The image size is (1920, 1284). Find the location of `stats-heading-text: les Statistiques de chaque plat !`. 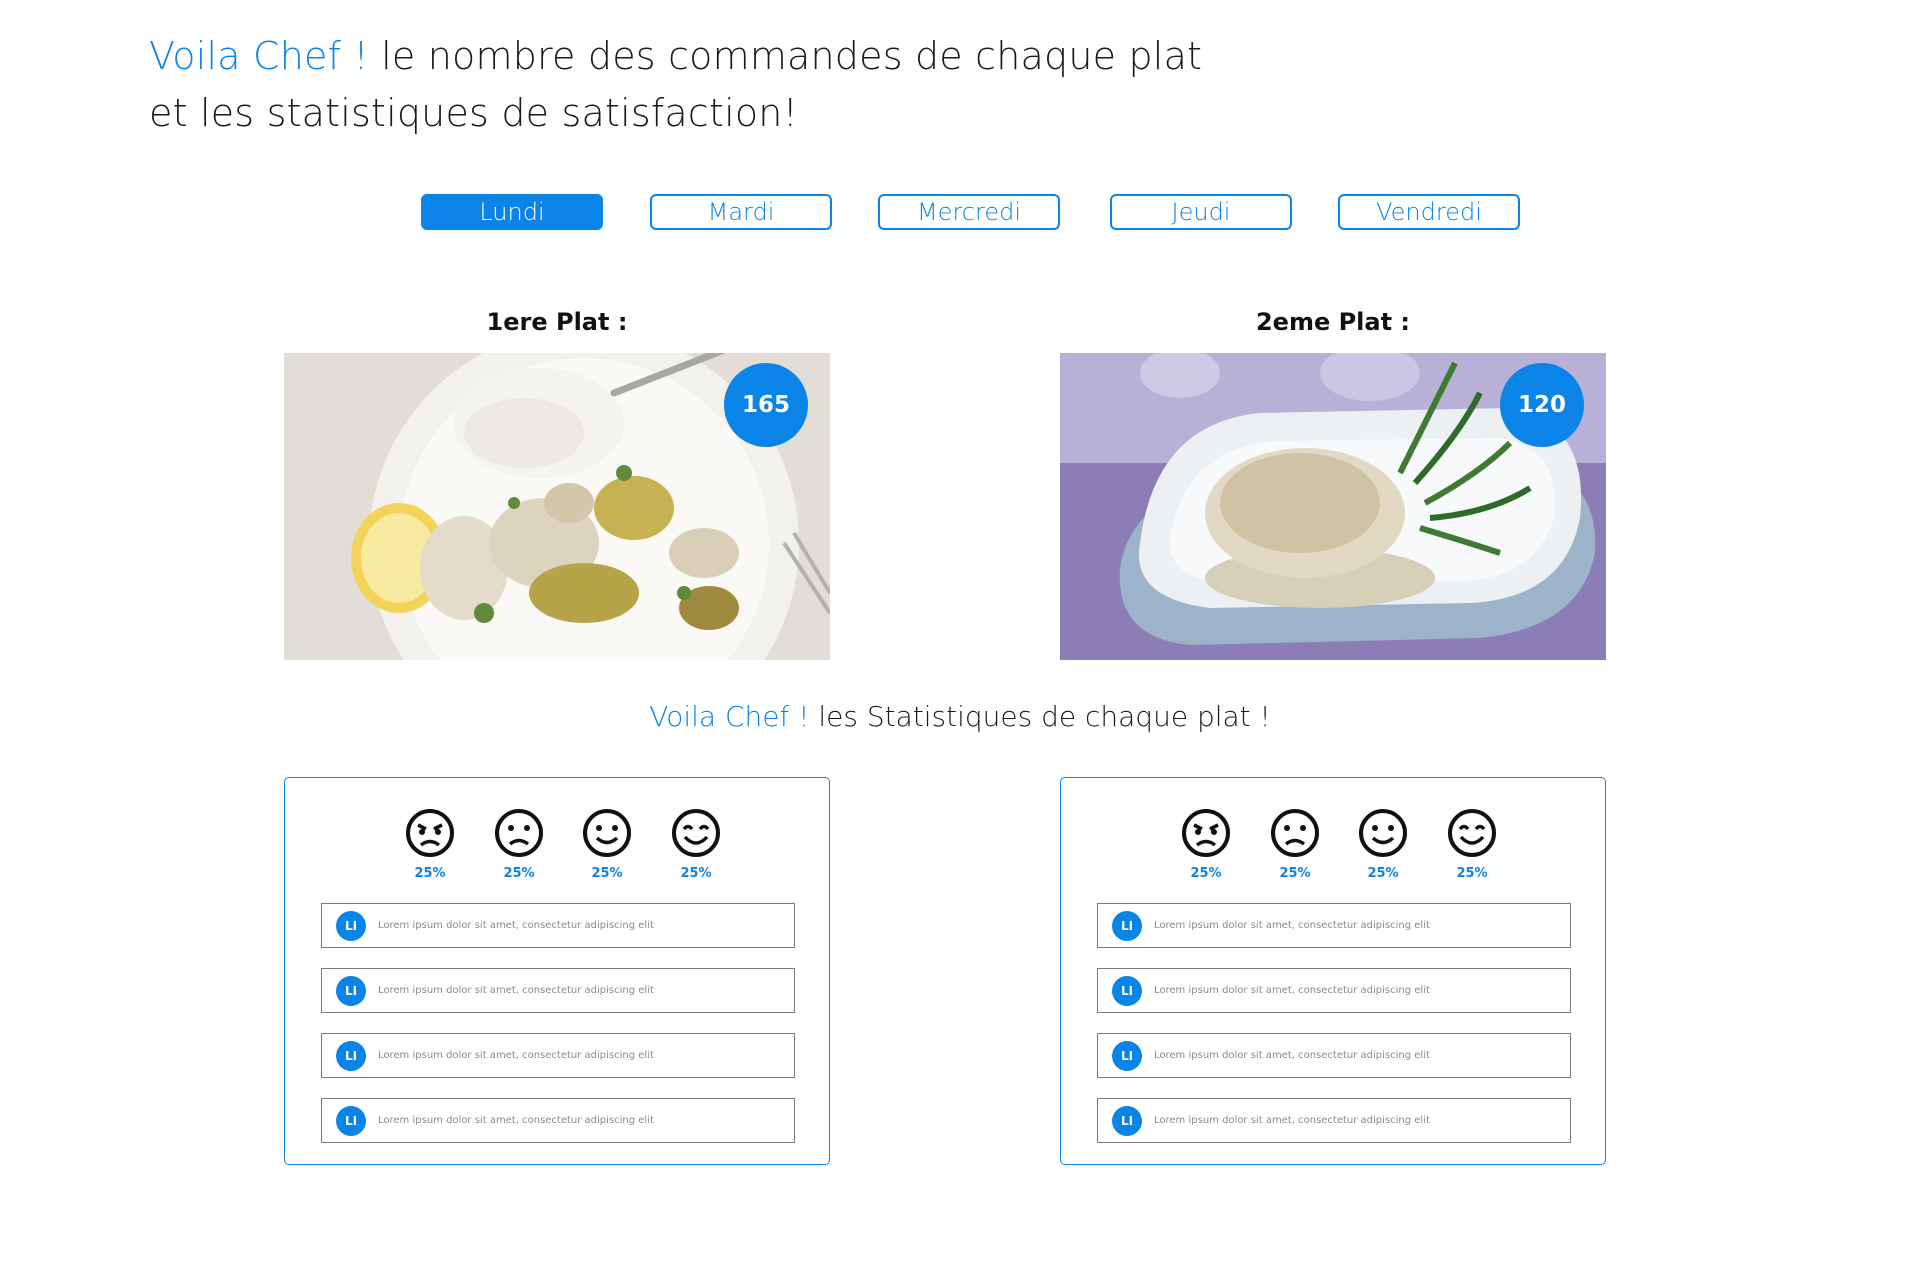

stats-heading-text: les Statistiques de chaque plat ! is located at coordinates (1040, 716).